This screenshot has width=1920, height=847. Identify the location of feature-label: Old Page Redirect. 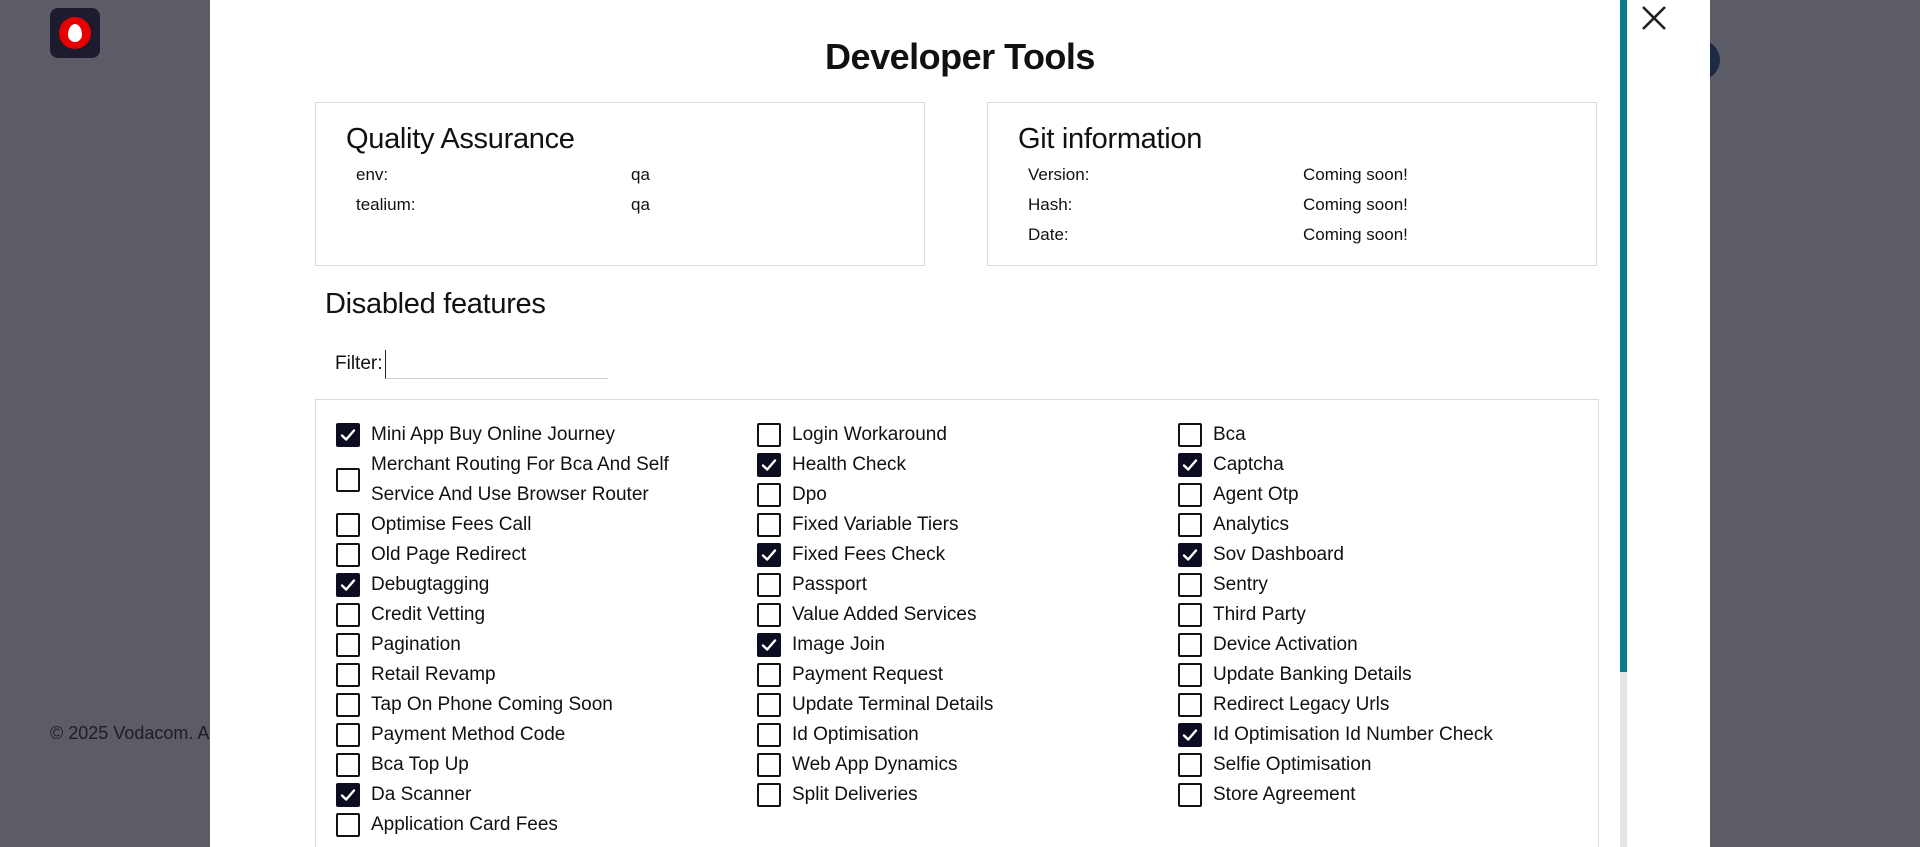
(449, 554).